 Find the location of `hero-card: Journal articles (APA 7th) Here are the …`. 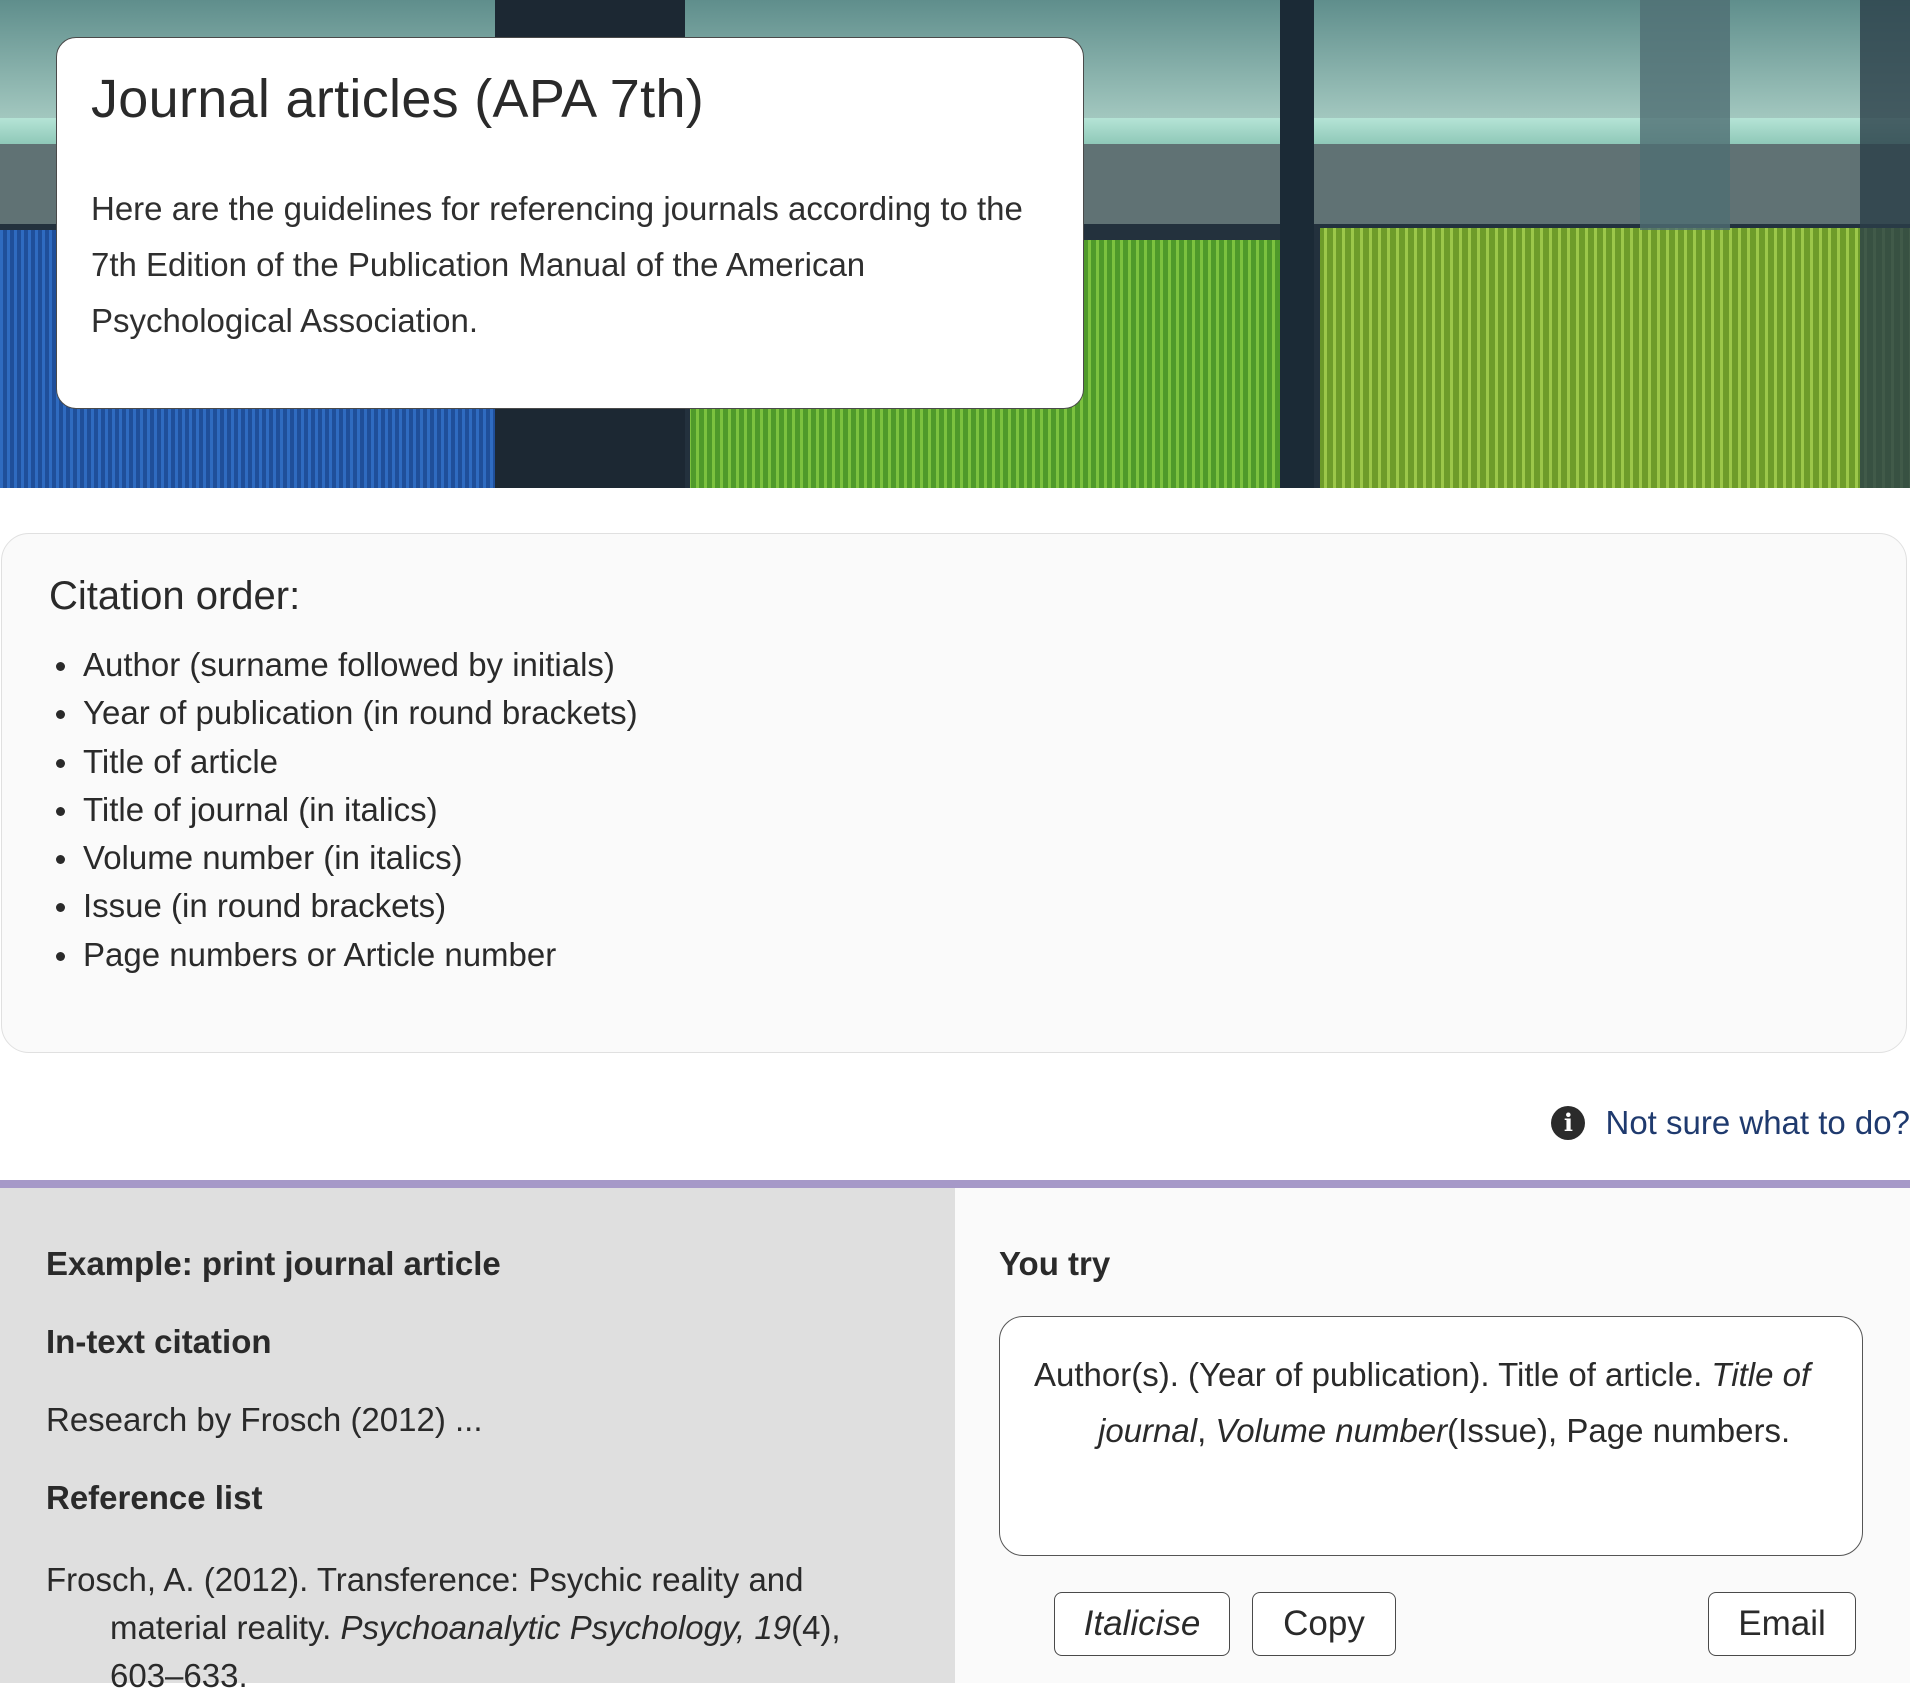

hero-card: Journal articles (APA 7th) Here are the … is located at coordinates (570, 223).